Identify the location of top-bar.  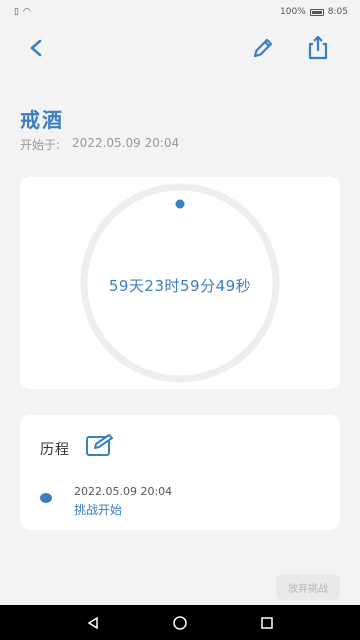
(180, 48).